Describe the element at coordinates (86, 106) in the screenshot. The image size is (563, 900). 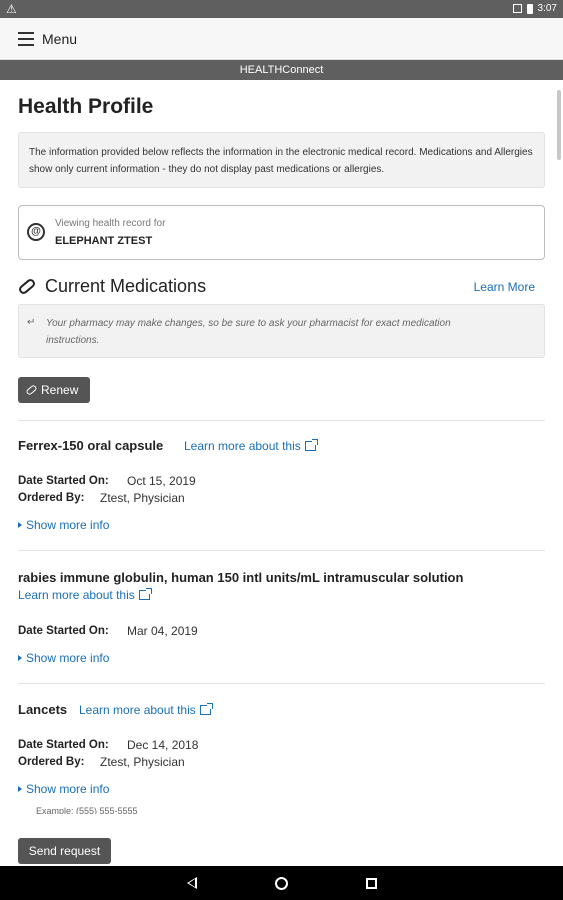
I see `page-title: Health Profile` at that location.